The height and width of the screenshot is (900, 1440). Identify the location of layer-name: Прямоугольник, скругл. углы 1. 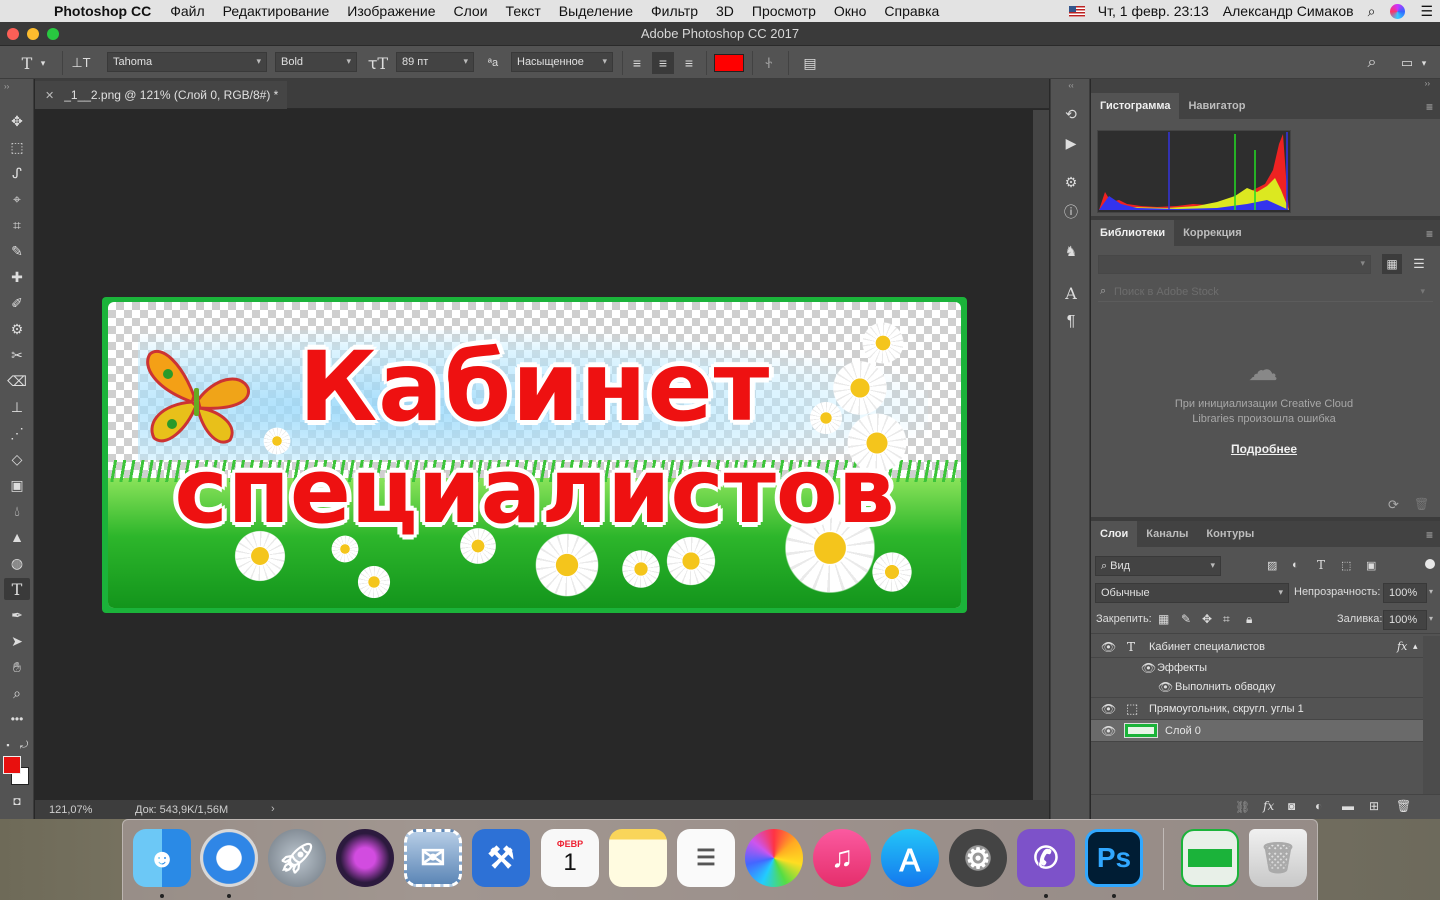
(1226, 709).